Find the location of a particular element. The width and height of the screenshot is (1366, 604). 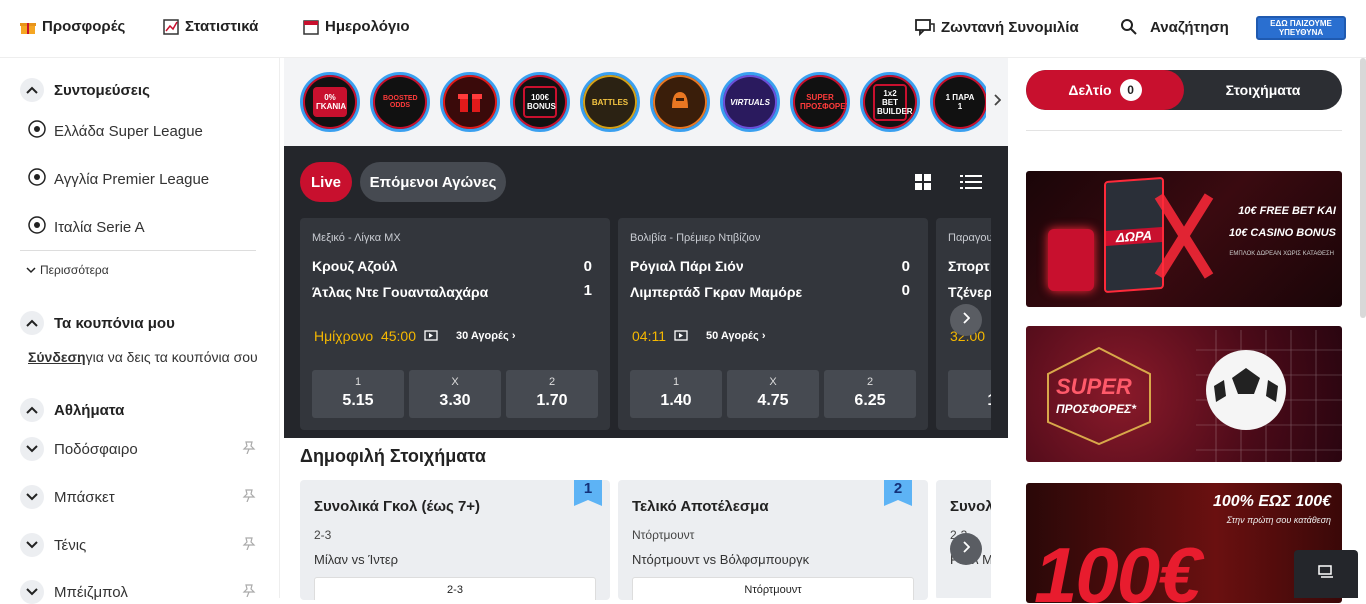

odds-button: 1 1.40 is located at coordinates (676, 394).